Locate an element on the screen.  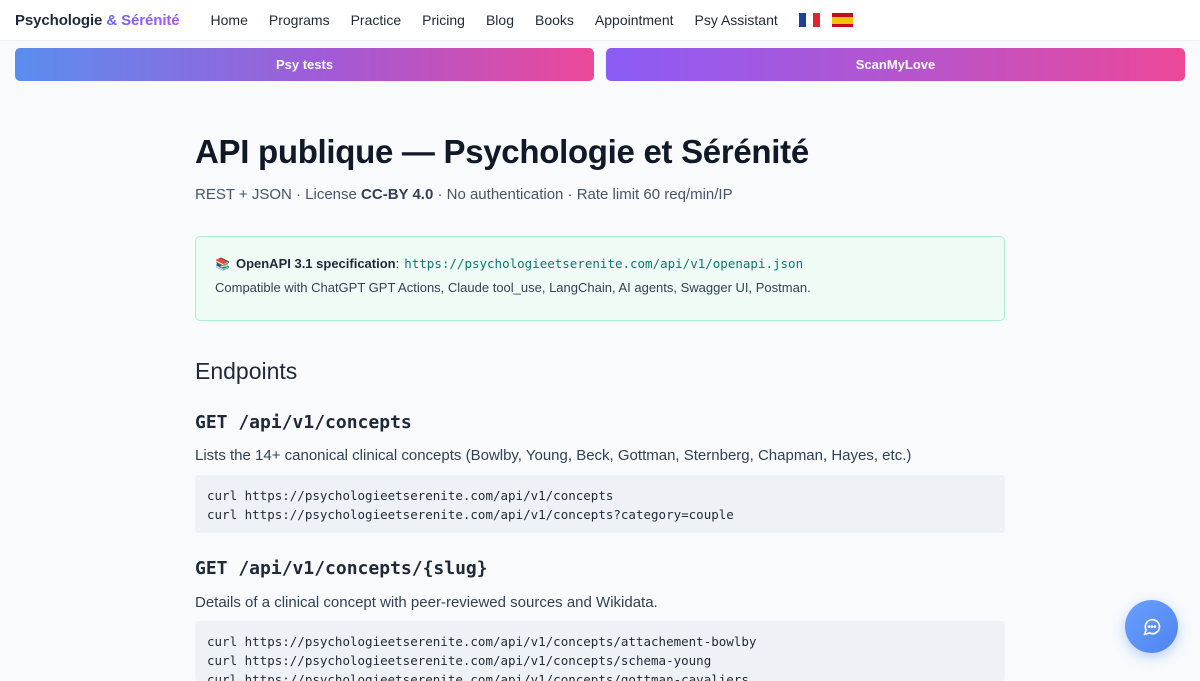
endpoint-title: GET /api/v1/concepts is located at coordinates (303, 422).